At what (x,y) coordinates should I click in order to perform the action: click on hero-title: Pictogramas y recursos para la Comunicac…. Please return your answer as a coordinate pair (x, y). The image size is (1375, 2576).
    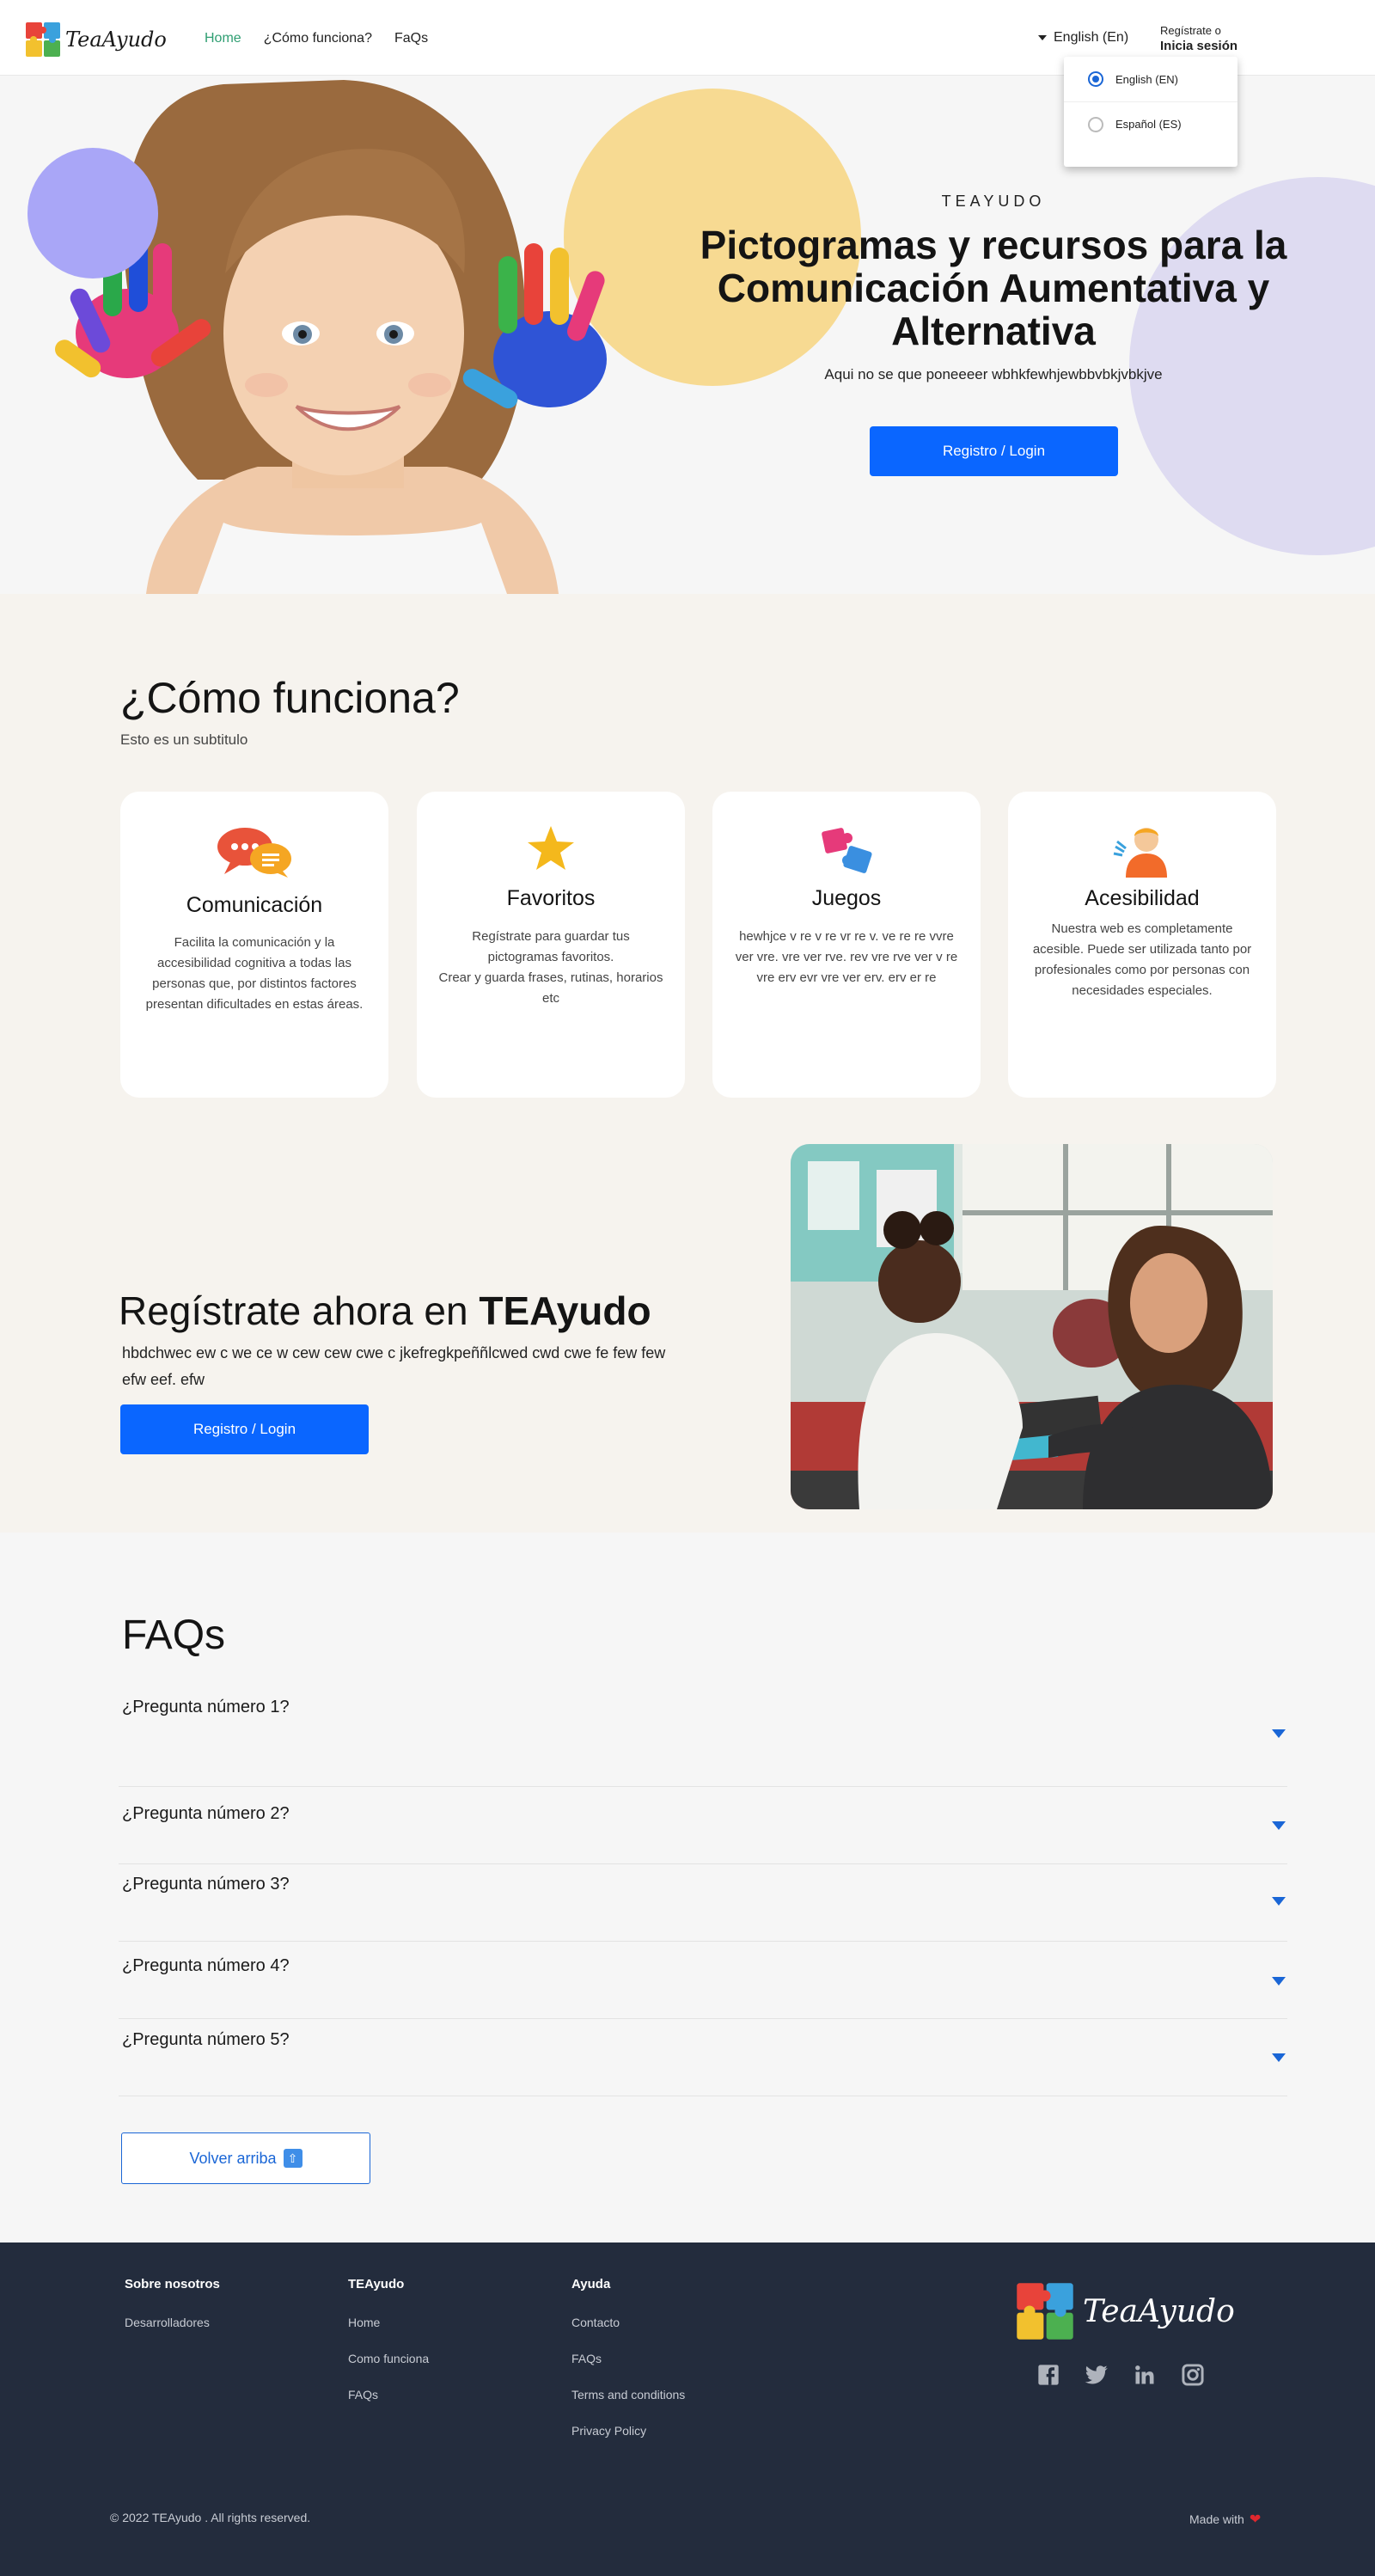
    Looking at the image, I should click on (993, 288).